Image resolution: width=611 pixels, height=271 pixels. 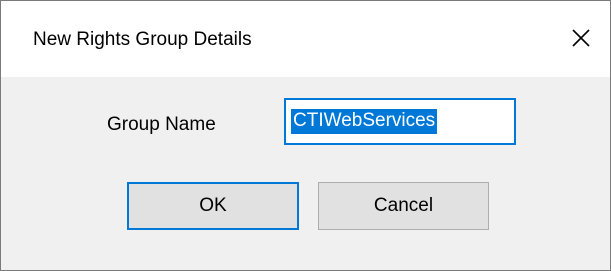 I want to click on group-name-value: CTIWebServices, so click(x=364, y=121).